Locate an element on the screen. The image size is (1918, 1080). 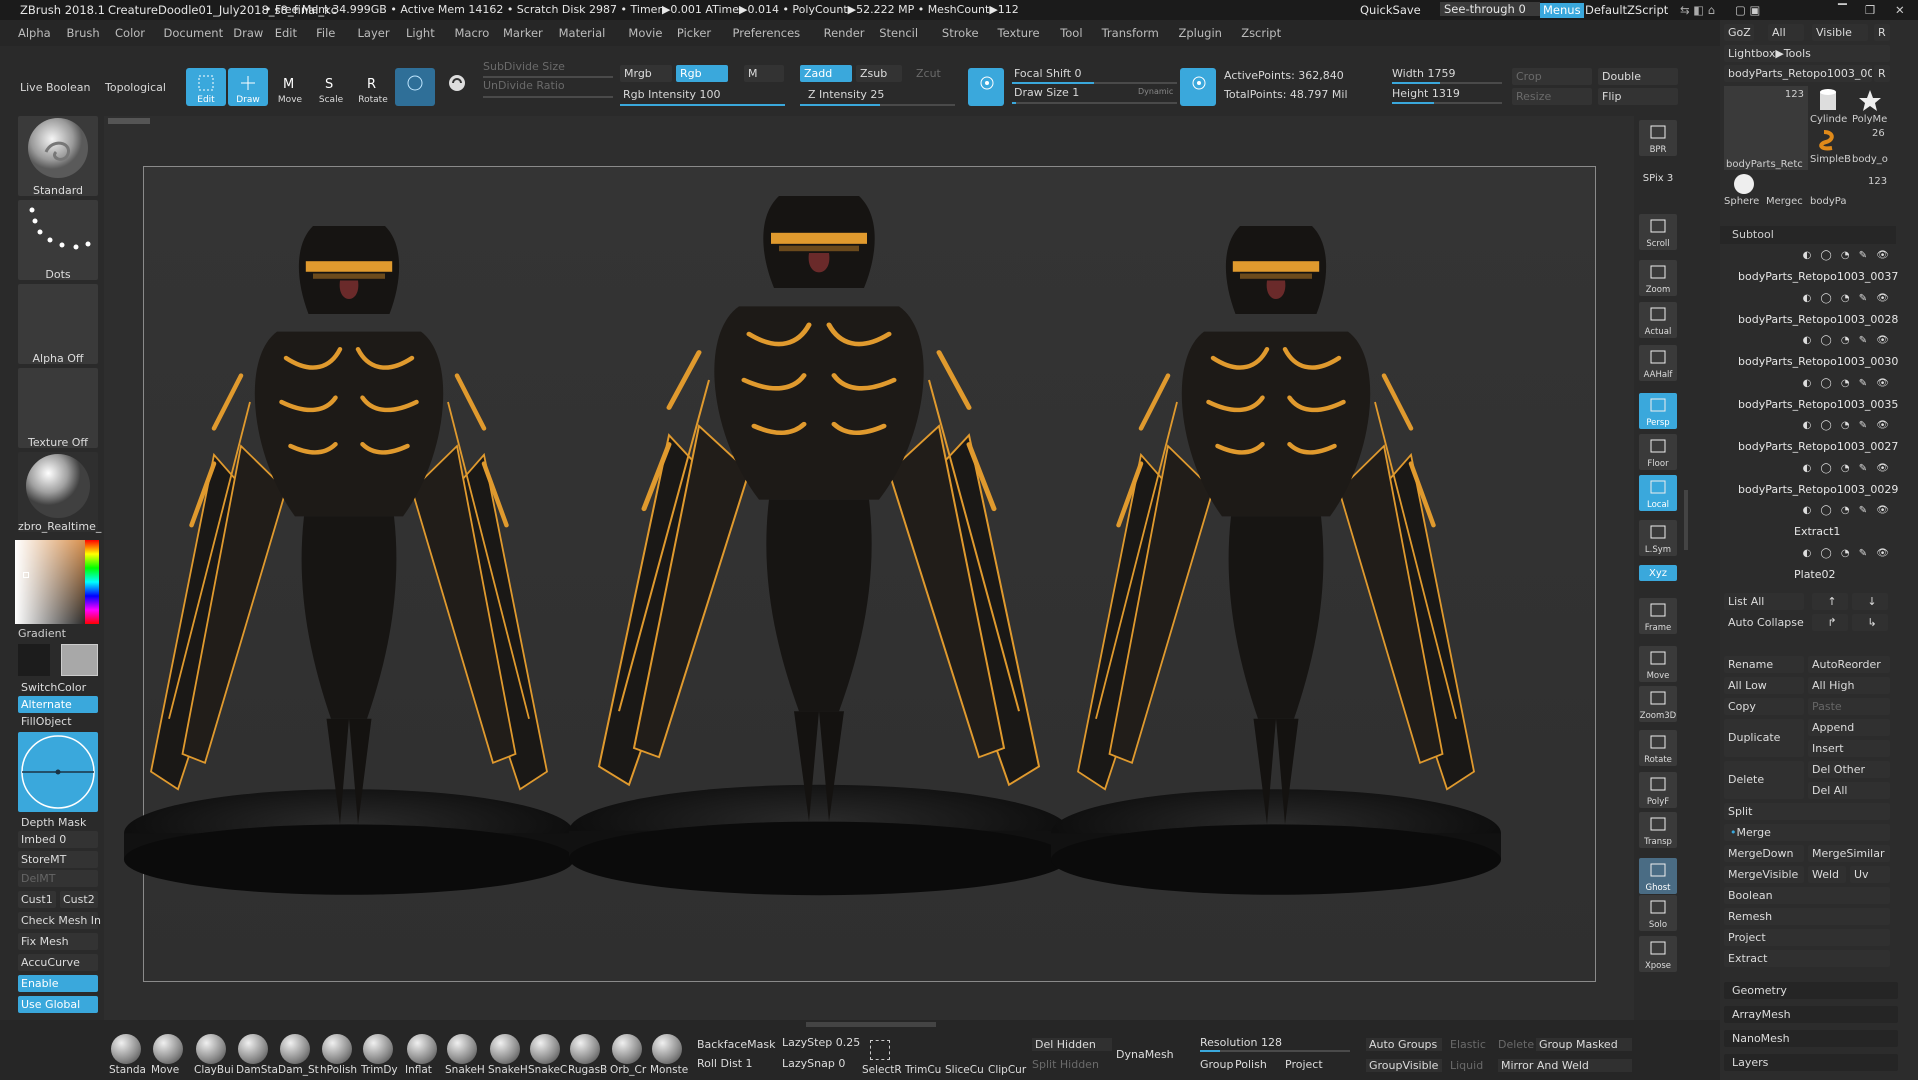
backfacemask-button: BackfaceMask is located at coordinates (736, 1044).